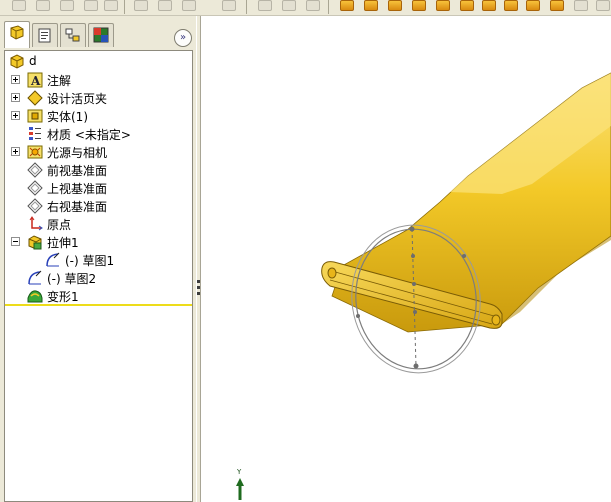 The height and width of the screenshot is (502, 611). What do you see at coordinates (603, 5) in the screenshot?
I see `section-view-icon` at bounding box center [603, 5].